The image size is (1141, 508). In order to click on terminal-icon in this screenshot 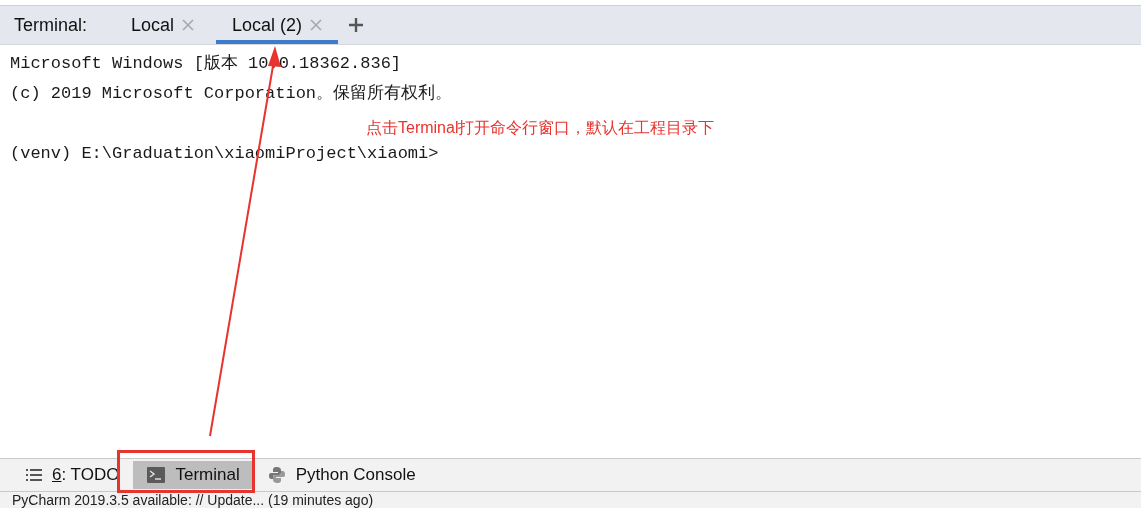, I will do `click(156, 475)`.